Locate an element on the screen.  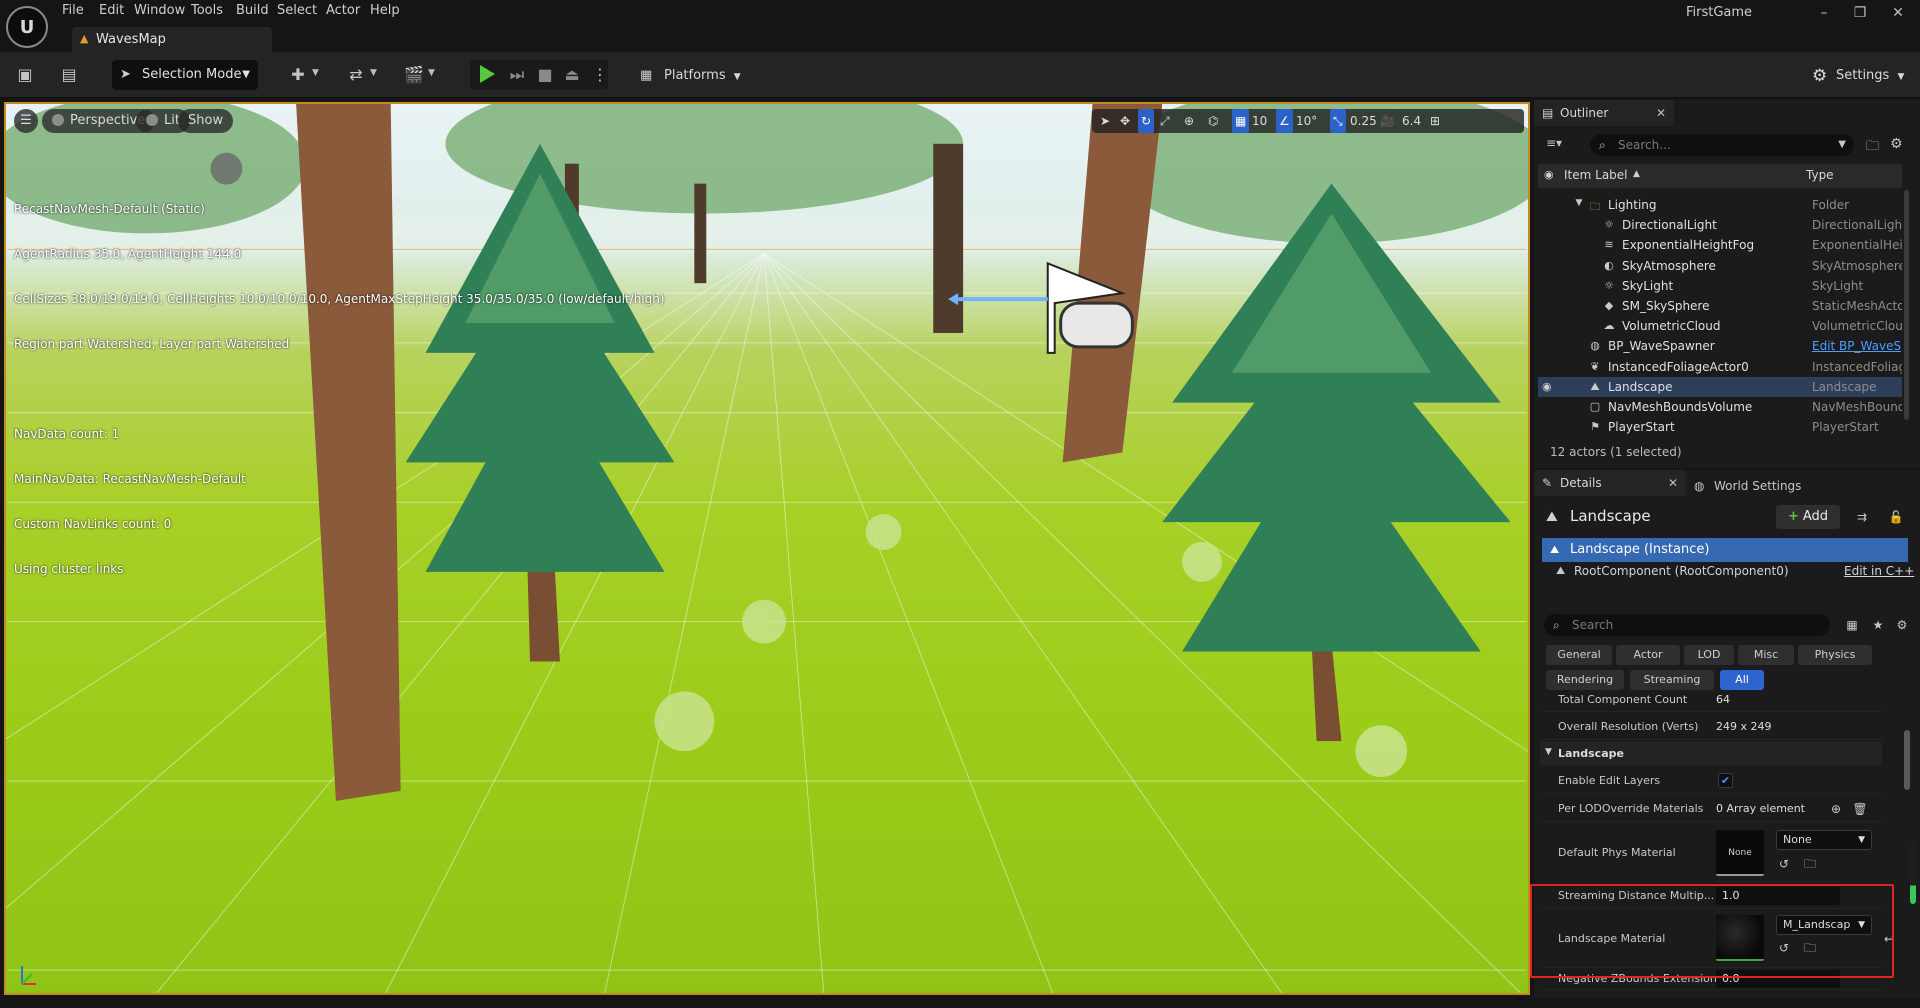
show-button: Show is located at coordinates (206, 121).